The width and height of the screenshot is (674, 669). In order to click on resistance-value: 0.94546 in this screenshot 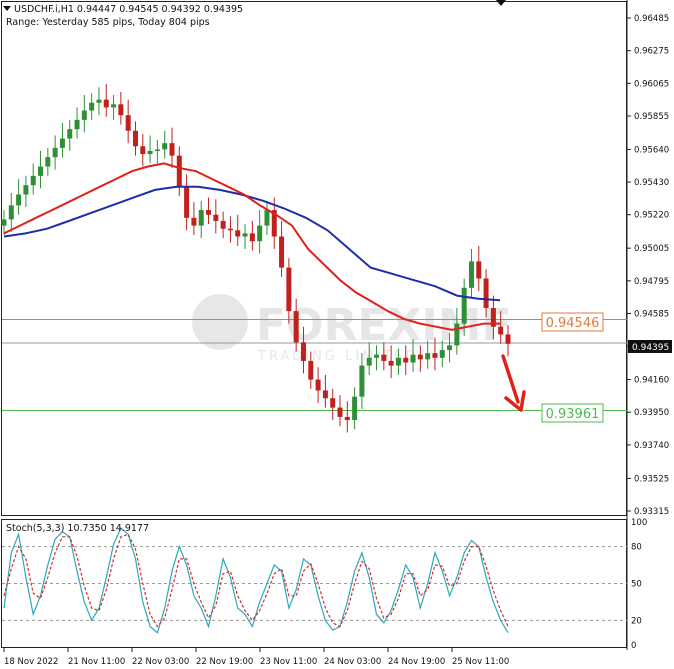, I will do `click(573, 323)`.